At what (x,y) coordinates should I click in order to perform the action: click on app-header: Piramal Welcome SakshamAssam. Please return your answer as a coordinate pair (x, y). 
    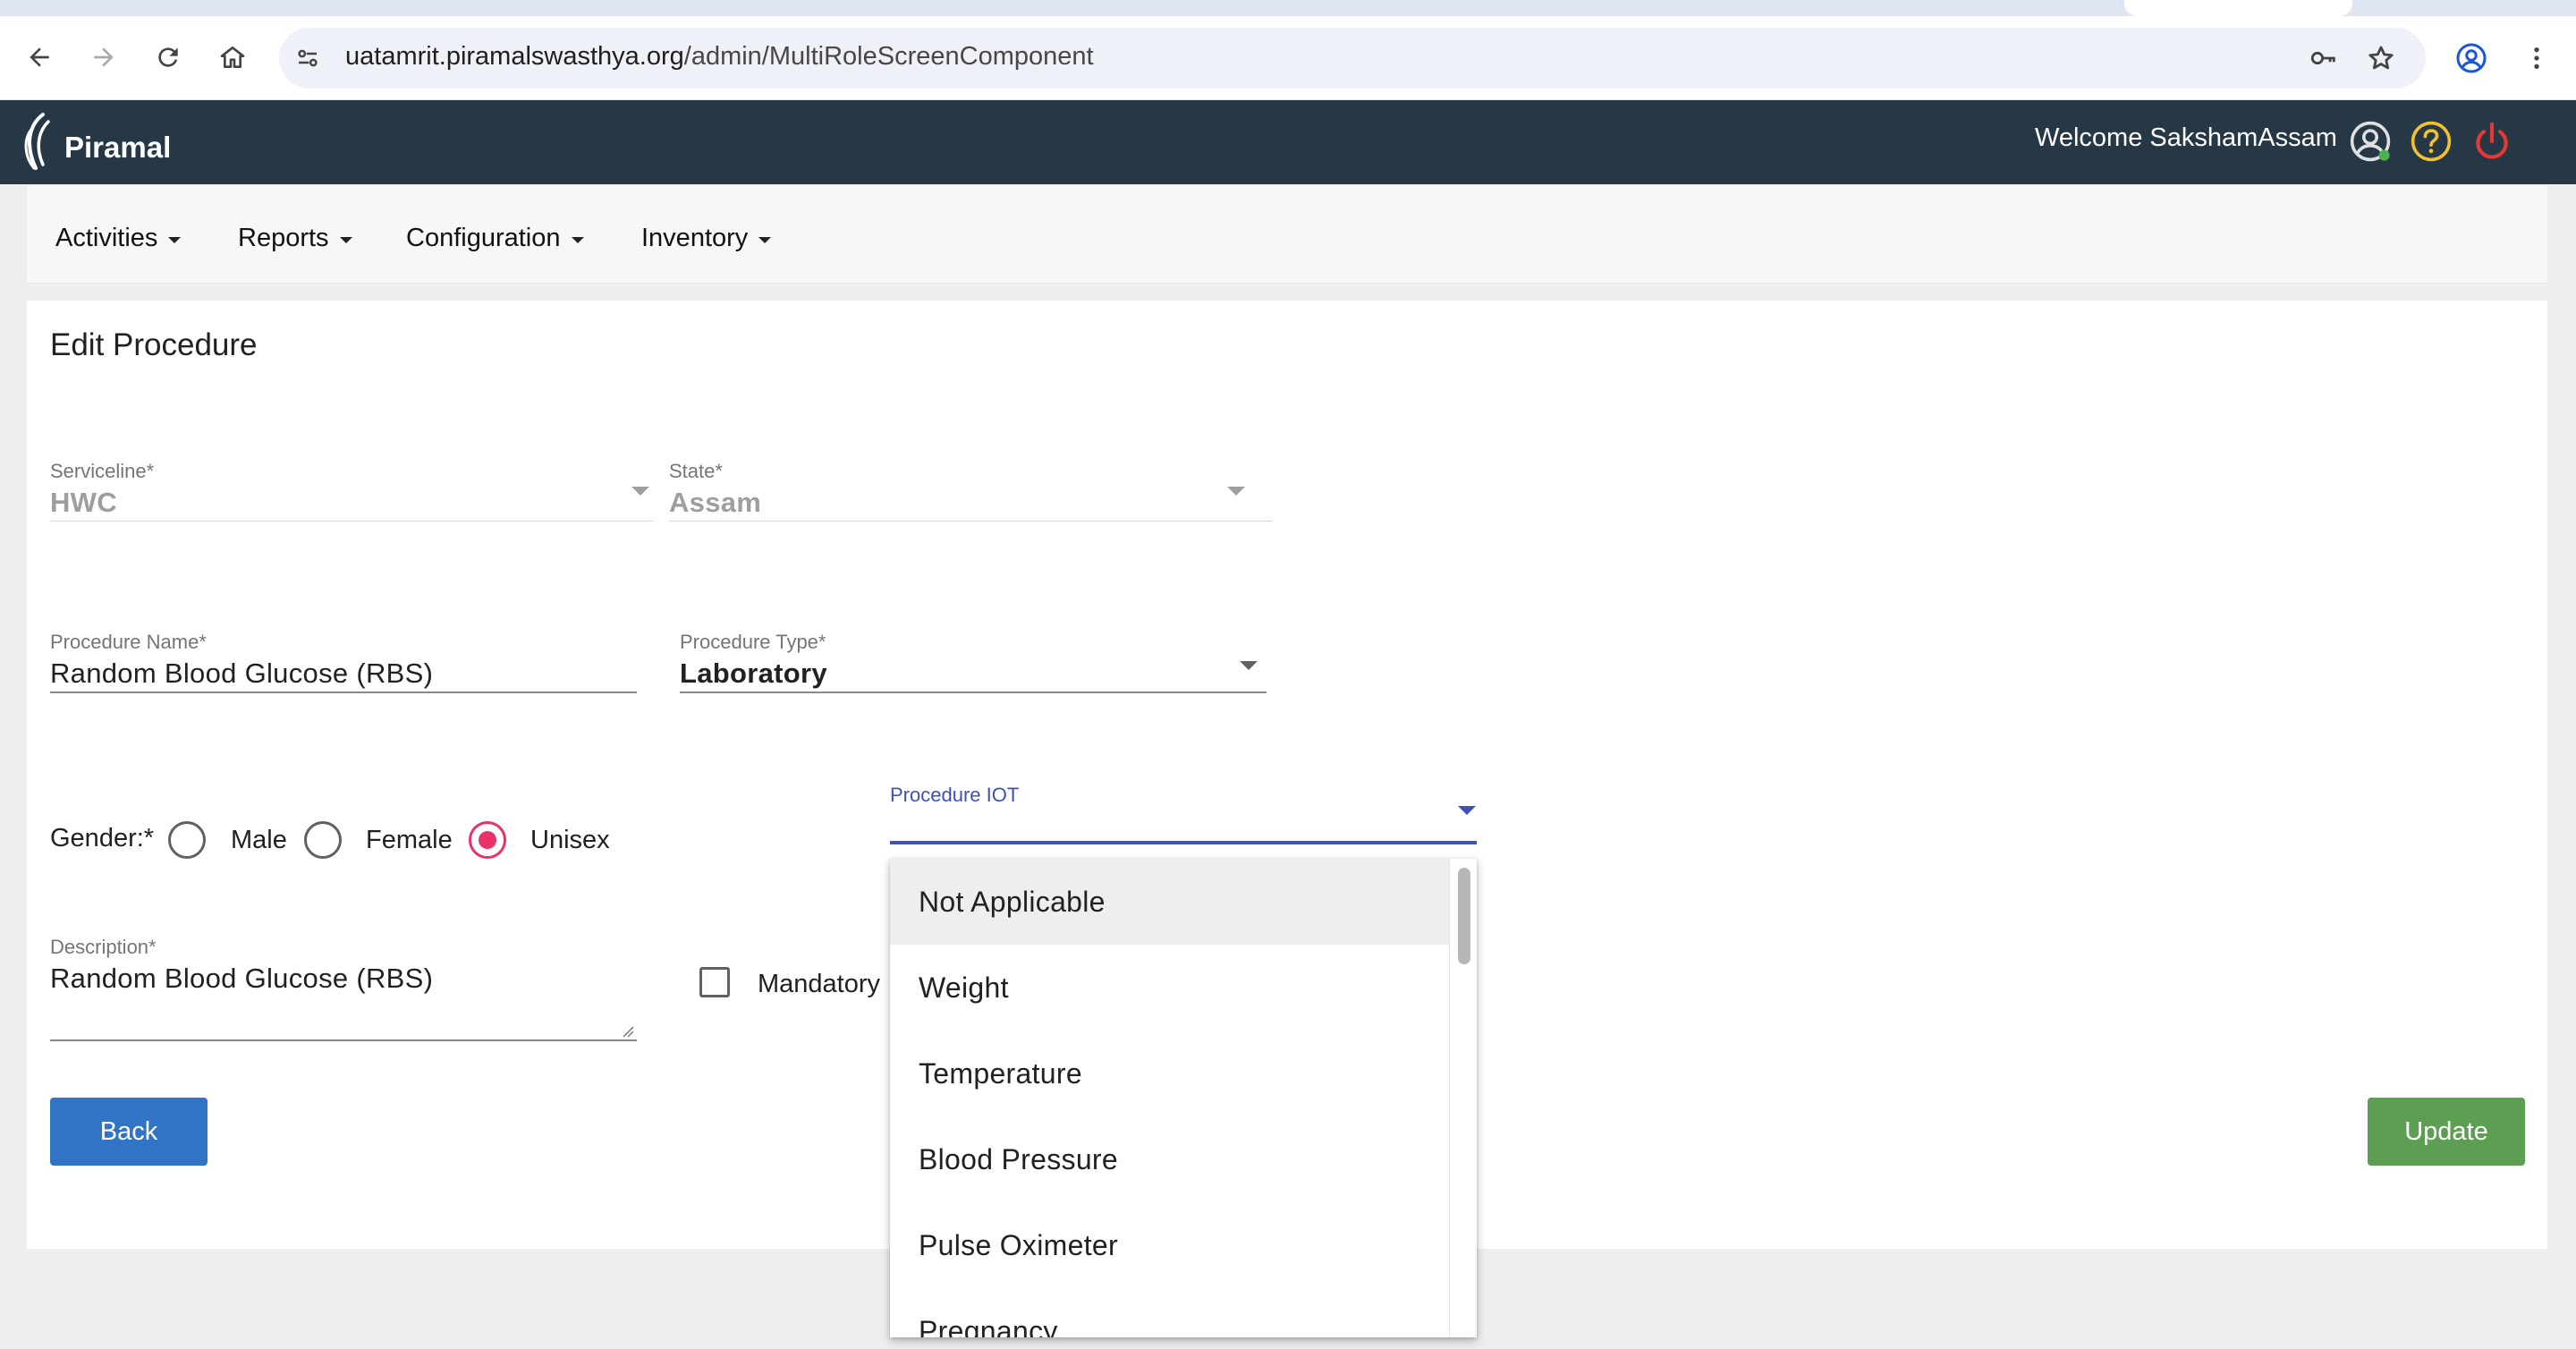
    Looking at the image, I should click on (1288, 142).